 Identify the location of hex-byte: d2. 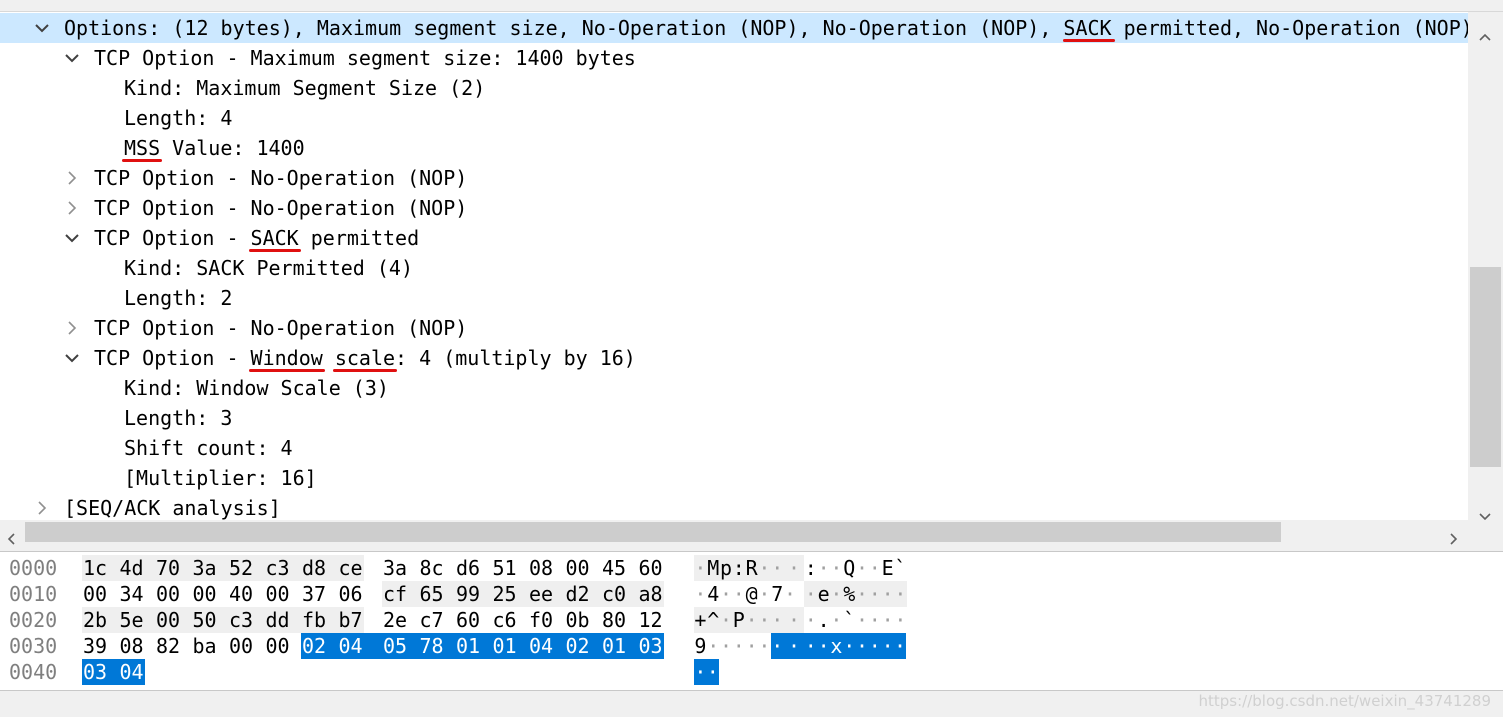
(582, 594).